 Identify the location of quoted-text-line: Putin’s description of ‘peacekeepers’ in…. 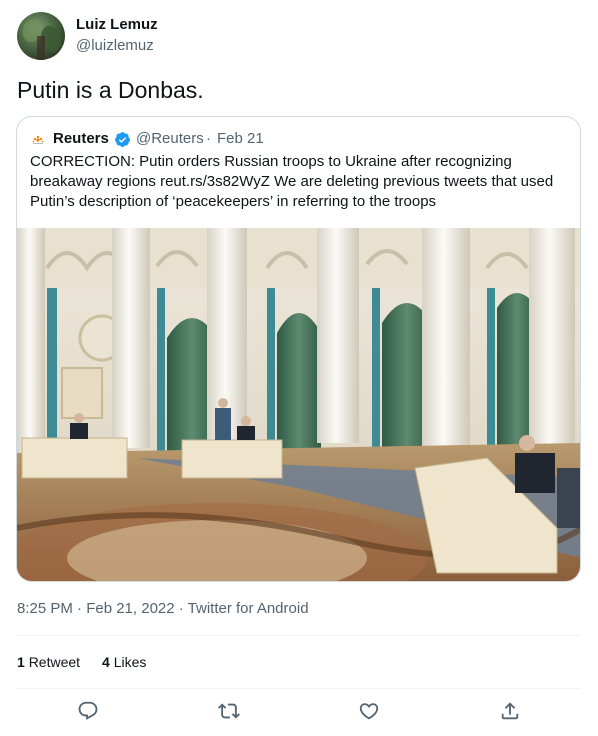
(233, 201).